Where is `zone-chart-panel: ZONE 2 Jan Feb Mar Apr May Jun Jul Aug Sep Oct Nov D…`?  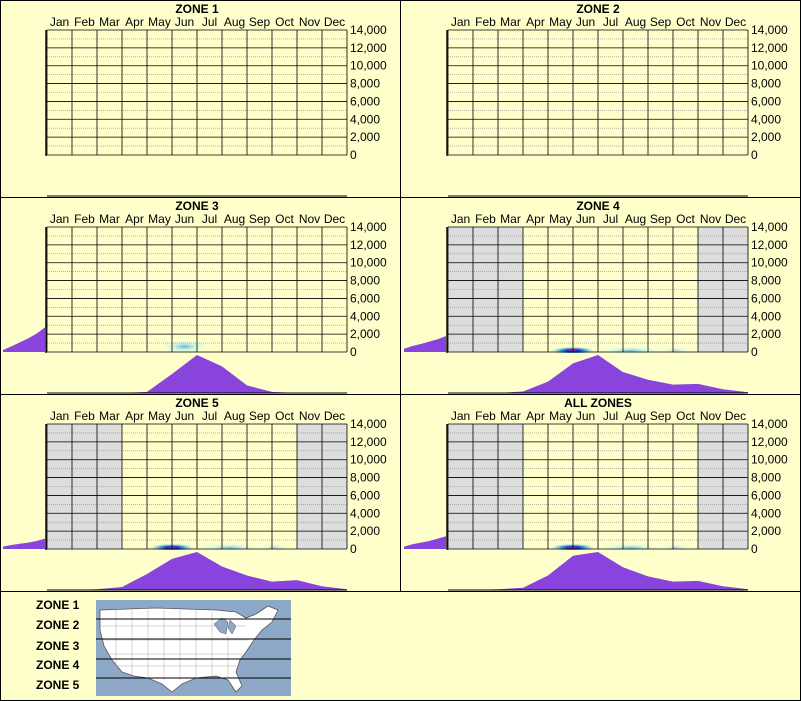
zone-chart-panel: ZONE 2 Jan Feb Mar Apr May Jun Jul Aug Sep Oct Nov D… is located at coordinates (617, 99).